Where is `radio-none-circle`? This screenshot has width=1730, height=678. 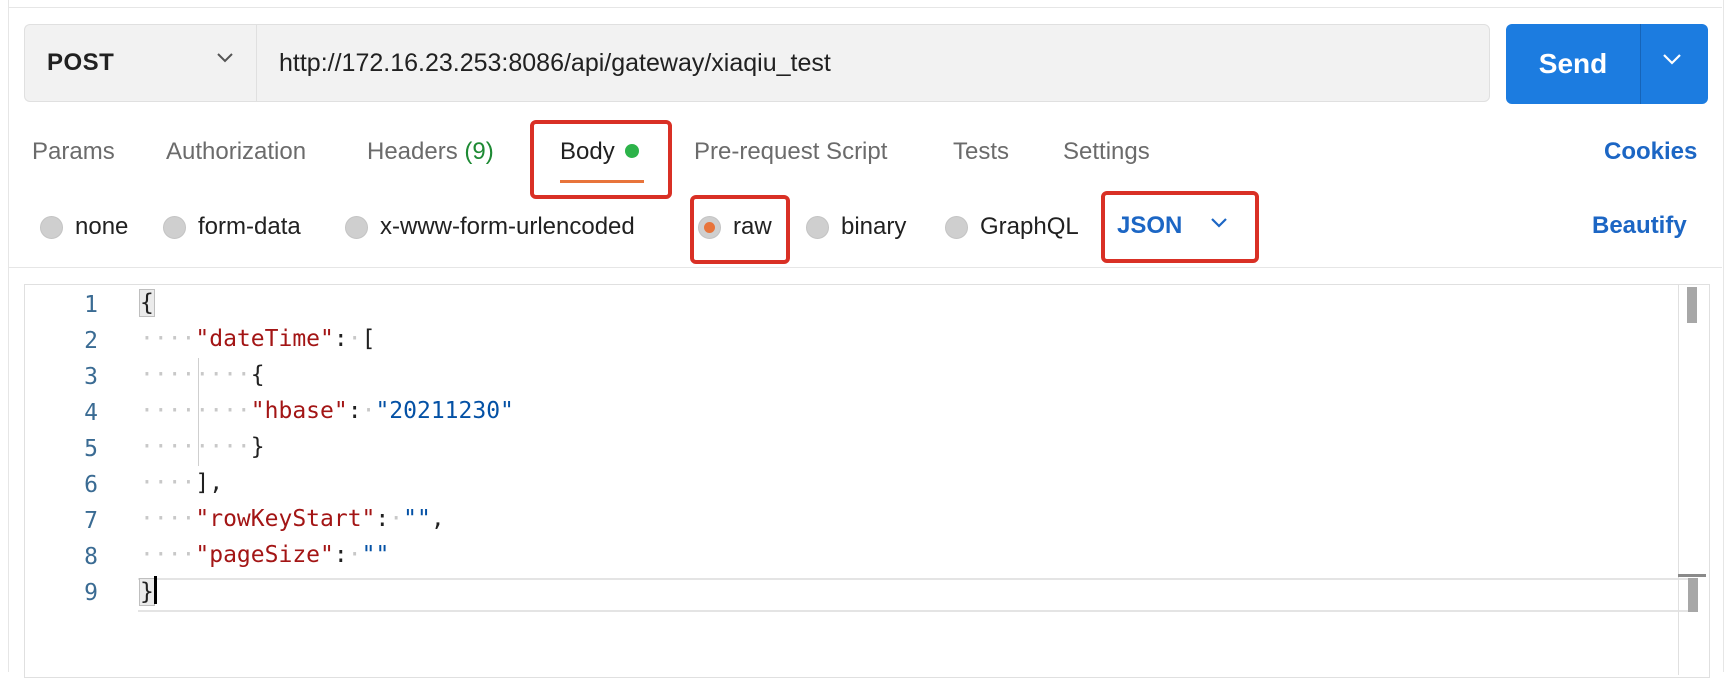
radio-none-circle is located at coordinates (51, 227).